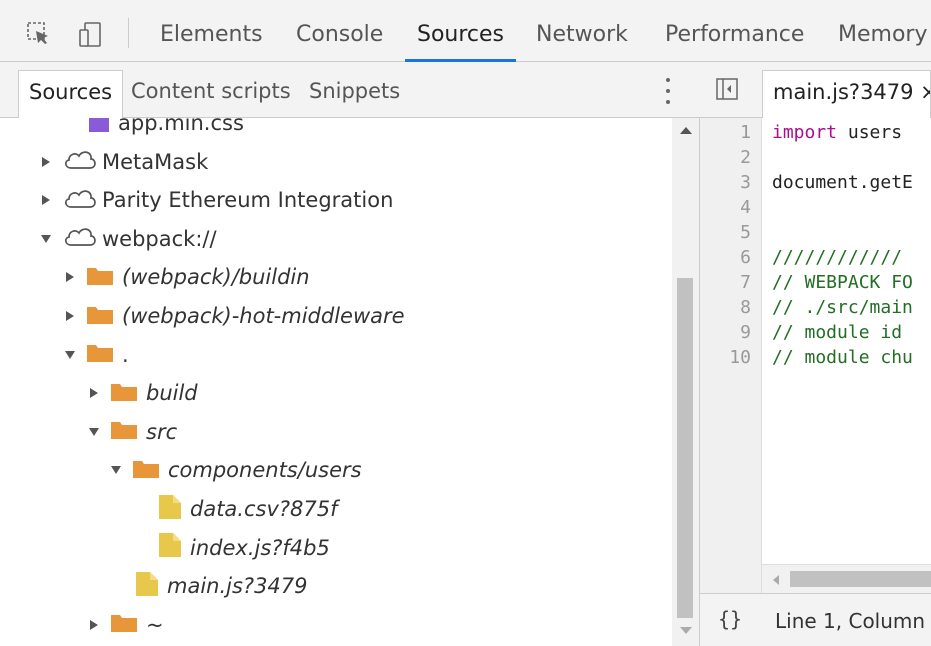  I want to click on tree-item: data.csv?875f, so click(248, 509).